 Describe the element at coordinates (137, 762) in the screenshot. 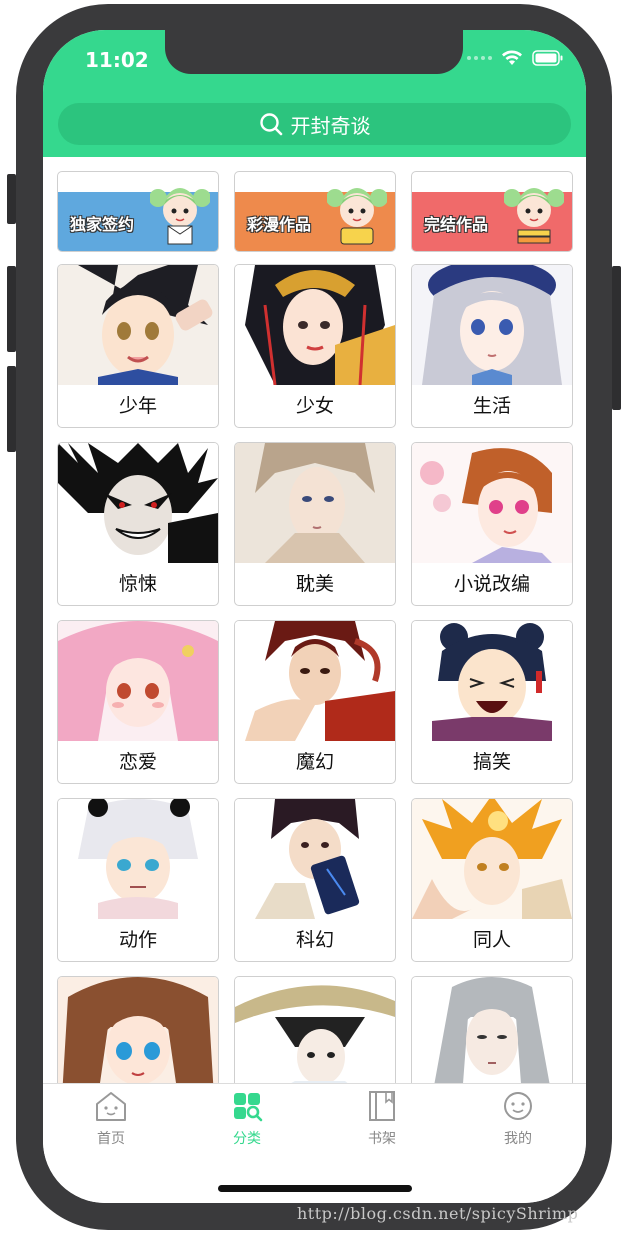

I see `category-label: 恋爱` at that location.